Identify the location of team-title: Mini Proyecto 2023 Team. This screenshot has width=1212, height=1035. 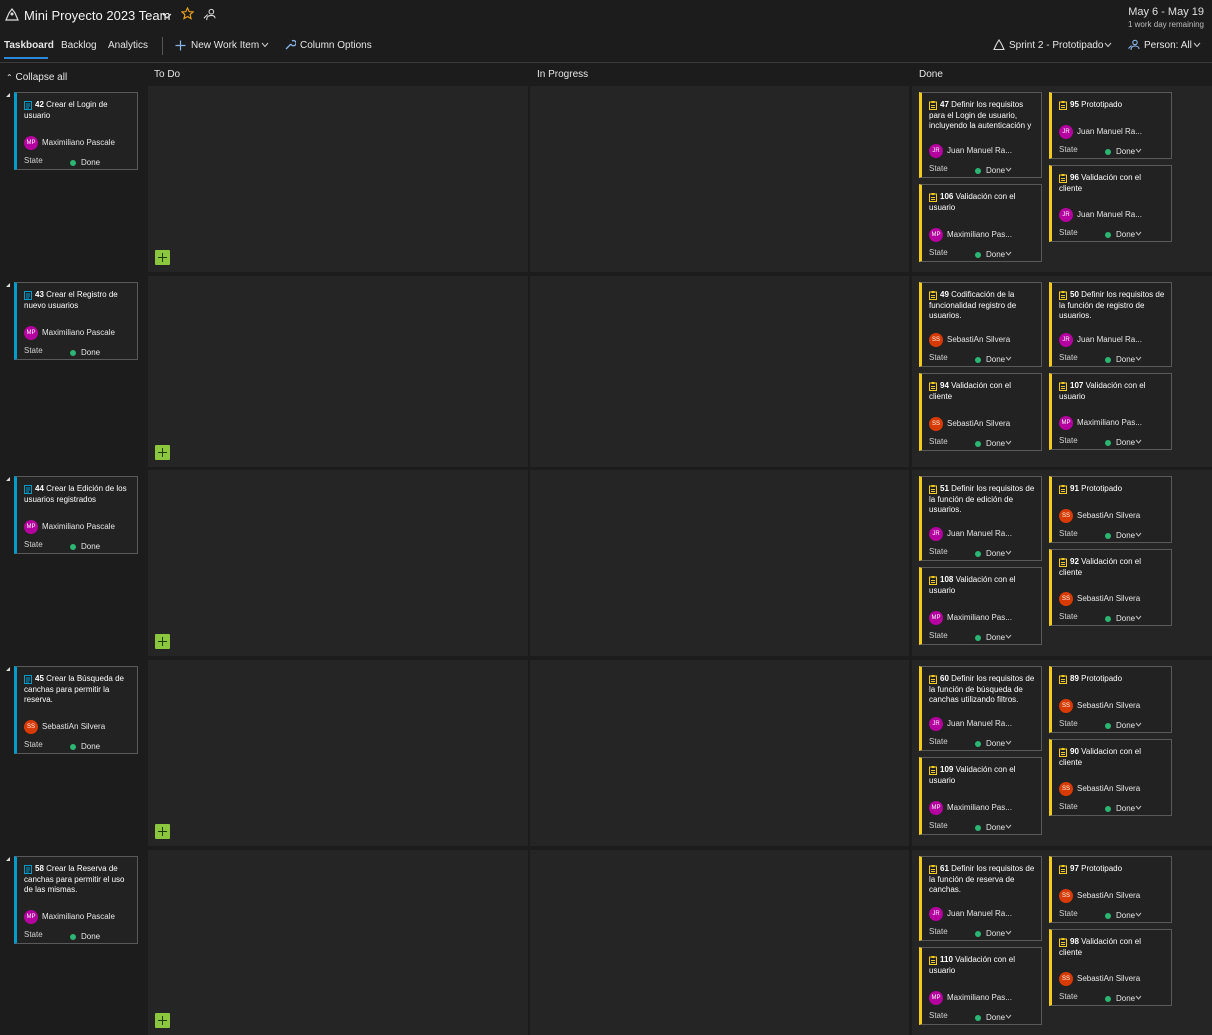
(97, 15).